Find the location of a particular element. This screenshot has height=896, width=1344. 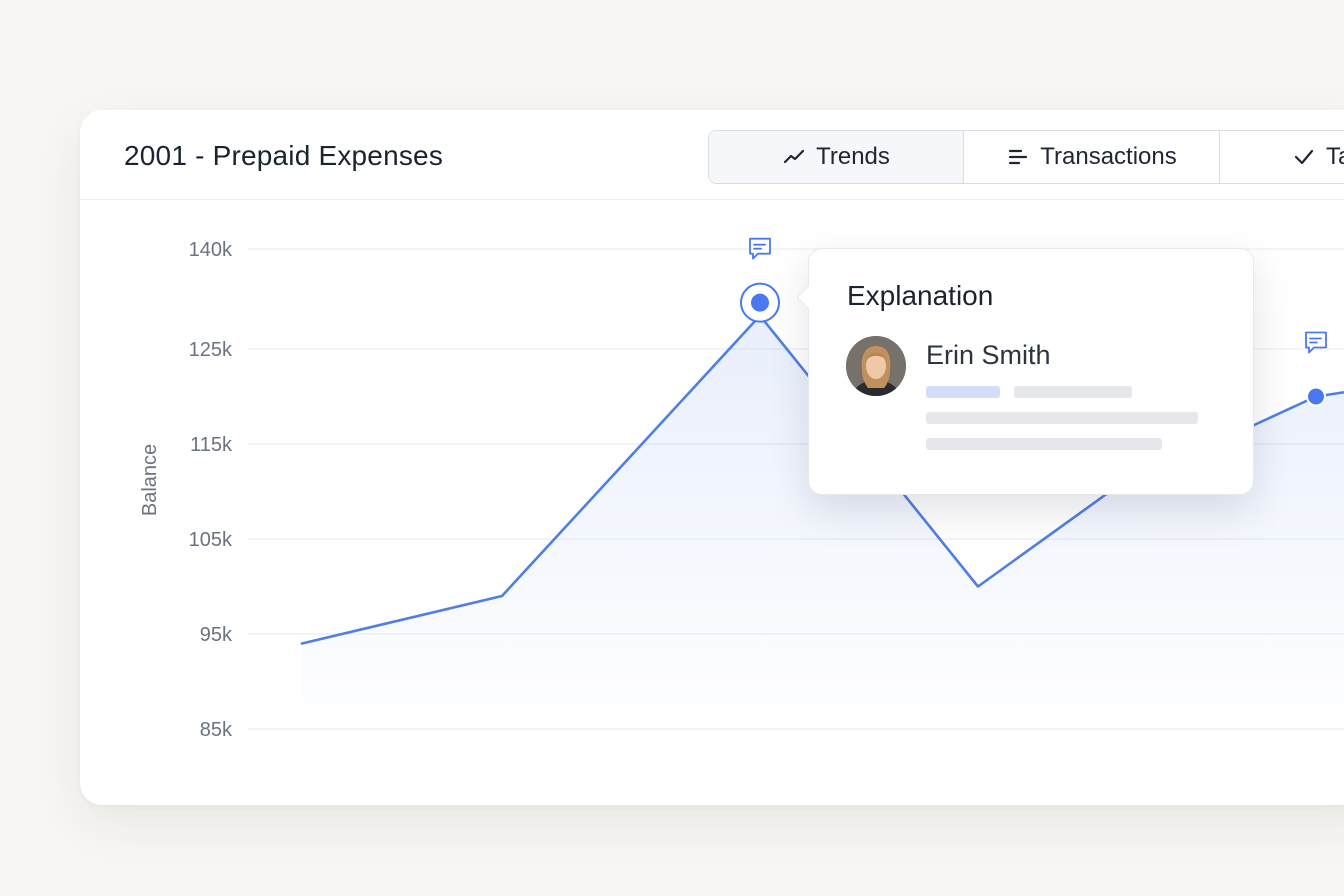

author-name: Erin Smith is located at coordinates (988, 355).